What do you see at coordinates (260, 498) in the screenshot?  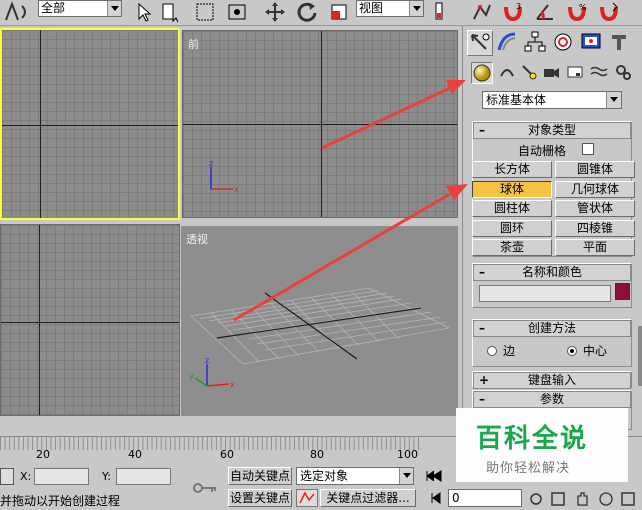 I see `set-key-button: 设置关键点` at bounding box center [260, 498].